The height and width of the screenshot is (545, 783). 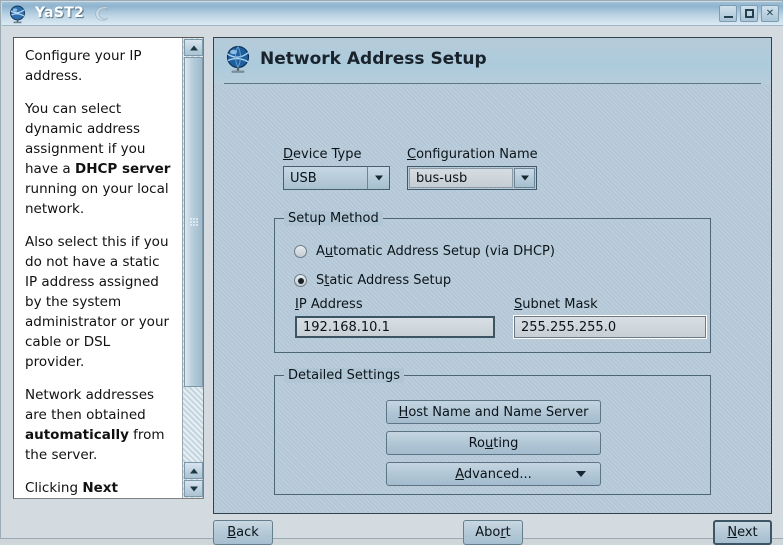 I want to click on help-paragraph-1: Configure your IP address., so click(x=83, y=66).